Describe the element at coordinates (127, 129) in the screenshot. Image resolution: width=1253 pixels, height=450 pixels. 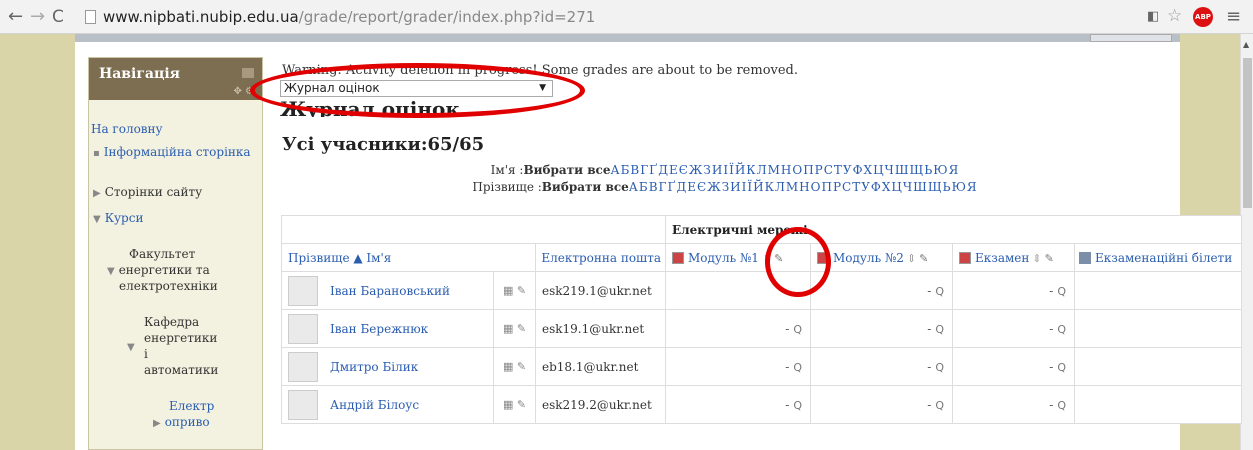
I see `nav-home-link: На головну` at that location.